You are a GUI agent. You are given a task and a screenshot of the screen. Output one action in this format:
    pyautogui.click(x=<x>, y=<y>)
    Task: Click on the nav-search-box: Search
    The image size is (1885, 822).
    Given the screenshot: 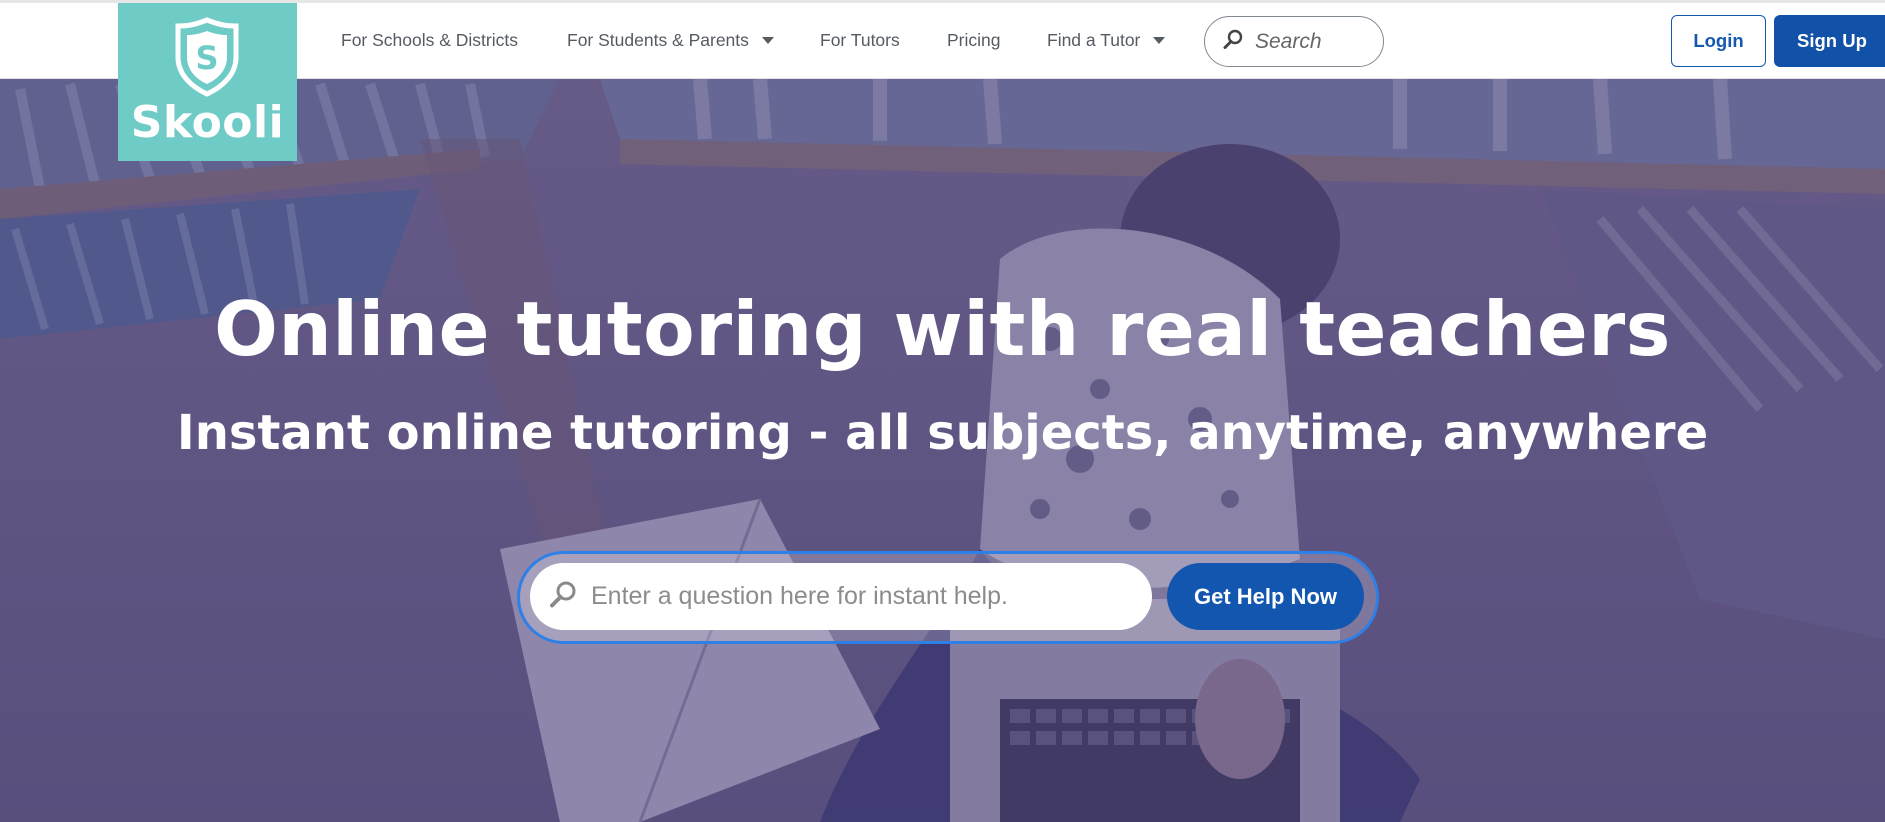 What is the action you would take?
    pyautogui.click(x=1294, y=41)
    